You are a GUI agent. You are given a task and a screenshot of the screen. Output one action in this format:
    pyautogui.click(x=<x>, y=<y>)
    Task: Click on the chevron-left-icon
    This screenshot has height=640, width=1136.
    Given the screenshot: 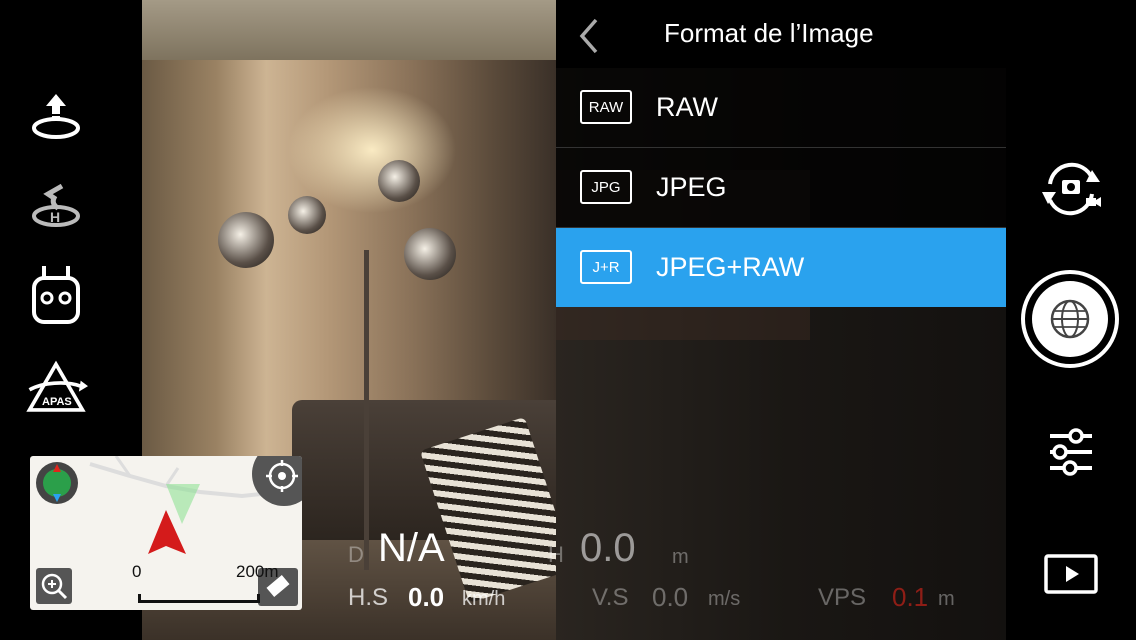 What is the action you would take?
    pyautogui.click(x=588, y=36)
    